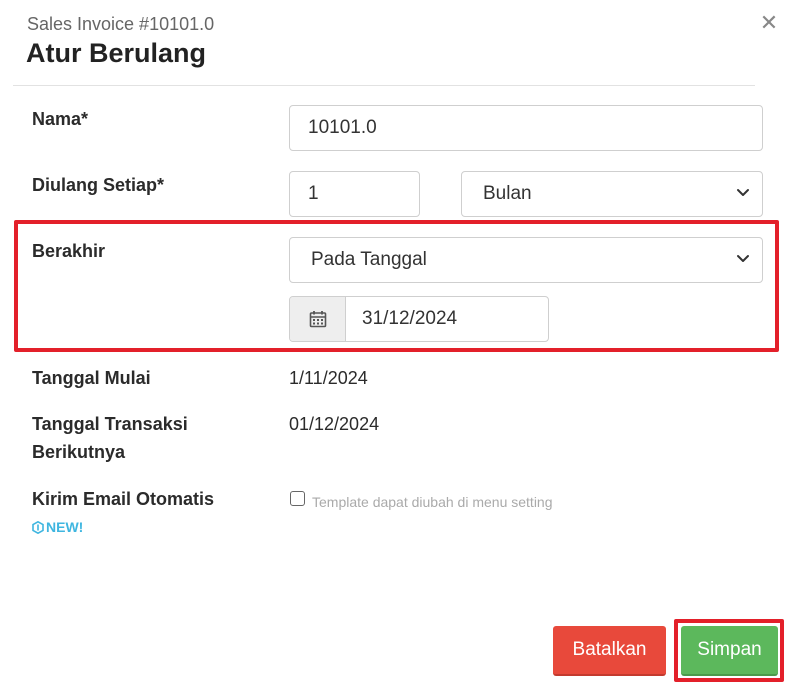  I want to click on cancel-button: Batalkan, so click(609, 651).